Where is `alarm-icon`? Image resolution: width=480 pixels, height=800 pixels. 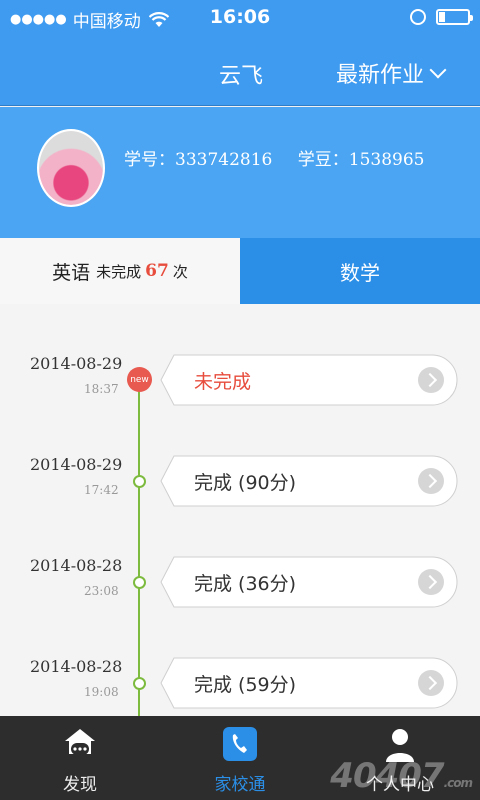
alarm-icon is located at coordinates (418, 17).